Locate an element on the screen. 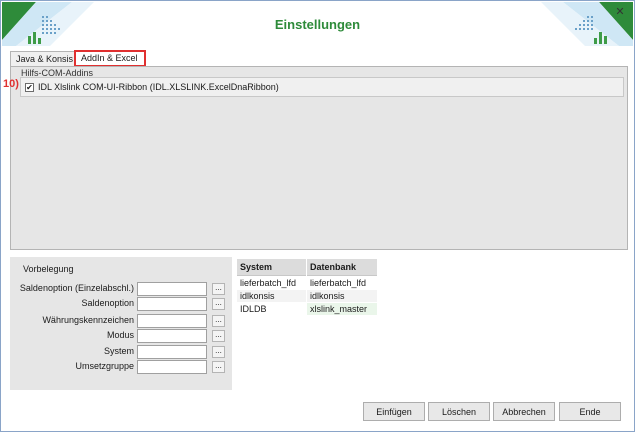 This screenshot has width=635, height=432. modus-input is located at coordinates (172, 336).